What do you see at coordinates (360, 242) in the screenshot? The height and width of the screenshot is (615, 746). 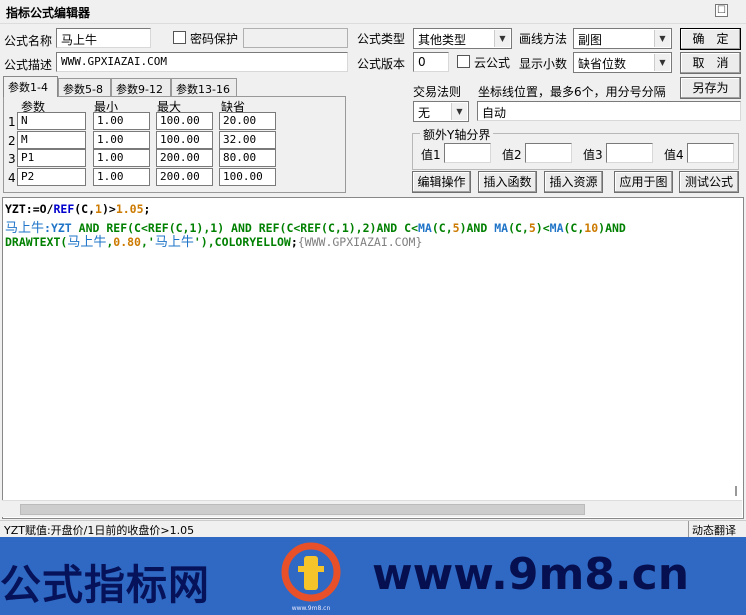 I see `code-token: {WWW.GPXIAZAI.COM}` at bounding box center [360, 242].